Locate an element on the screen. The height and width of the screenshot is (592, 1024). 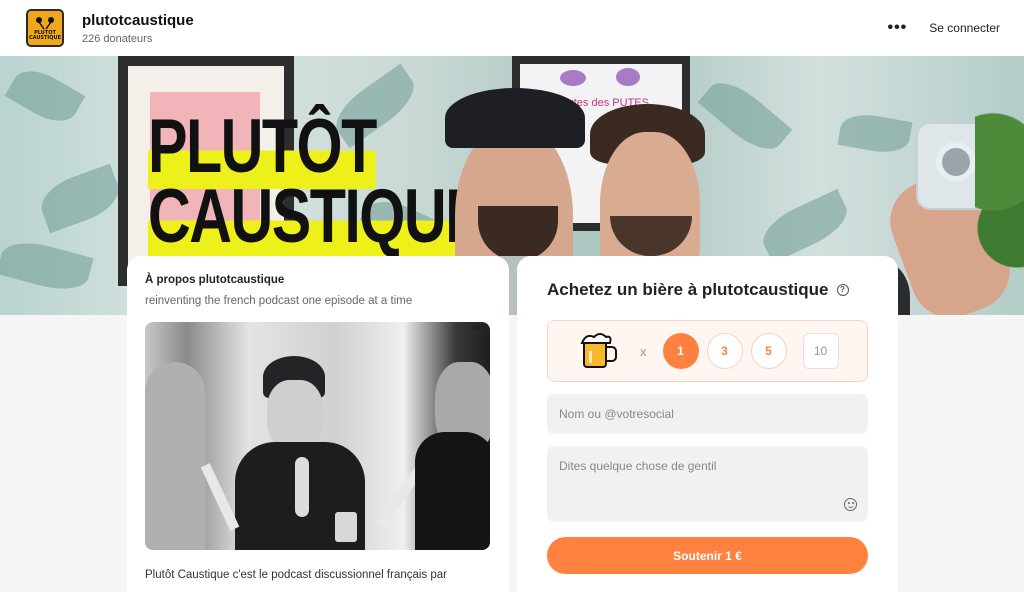
ellipsis-icon: ••• is located at coordinates (897, 28).